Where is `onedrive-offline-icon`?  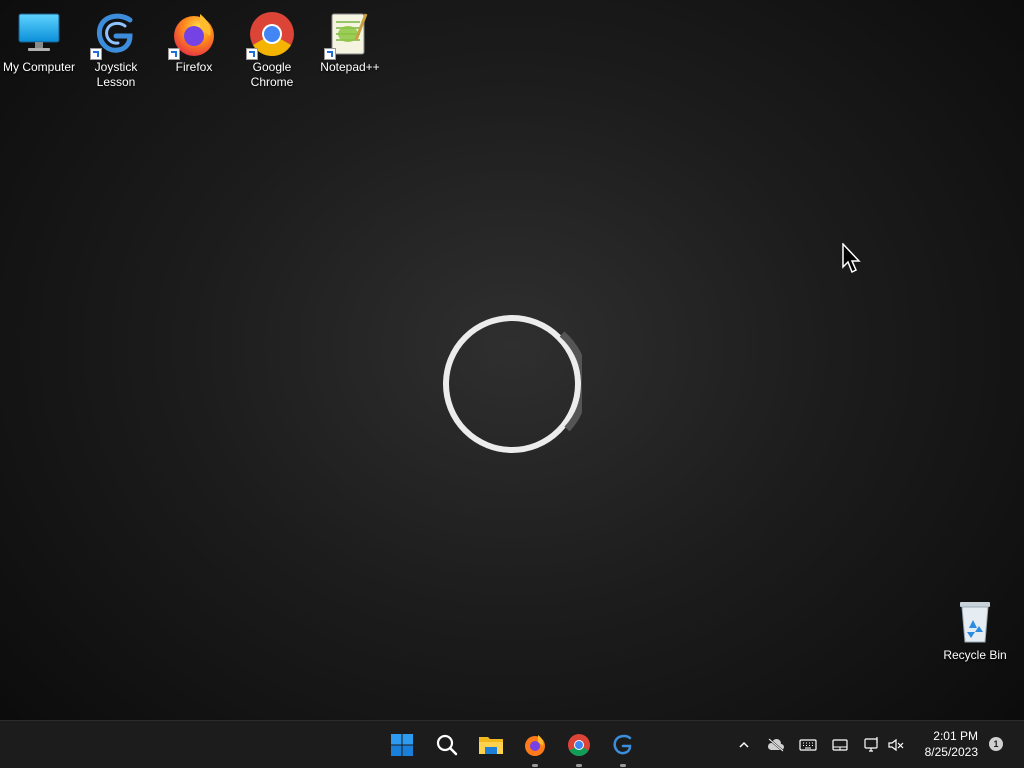 onedrive-offline-icon is located at coordinates (775, 745).